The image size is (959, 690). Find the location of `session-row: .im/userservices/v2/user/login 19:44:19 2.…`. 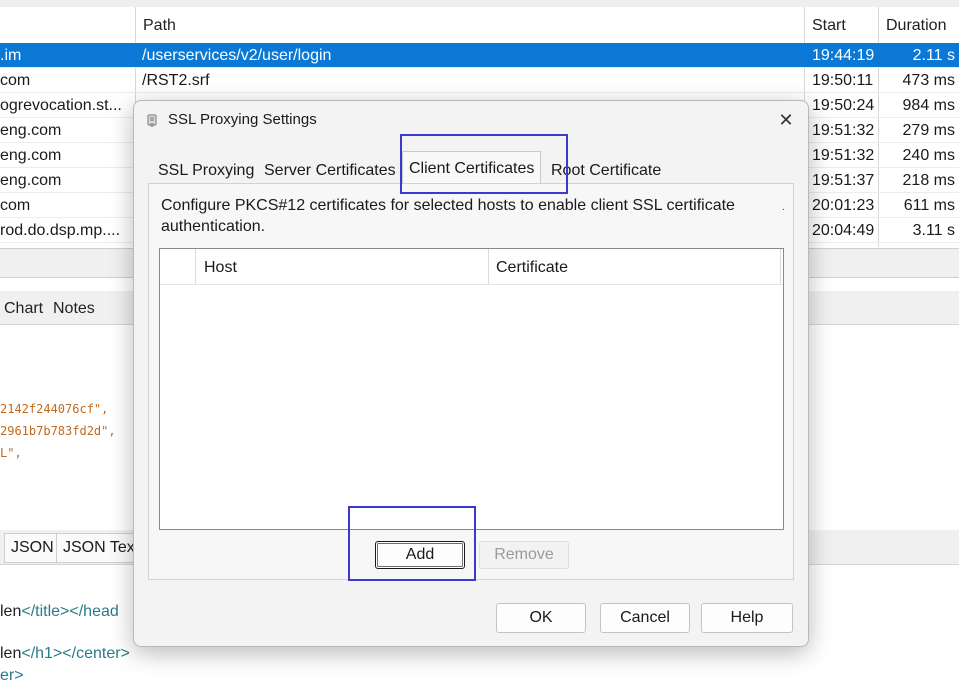

session-row: .im/userservices/v2/user/login 19:44:19 2.… is located at coordinates (479, 55).